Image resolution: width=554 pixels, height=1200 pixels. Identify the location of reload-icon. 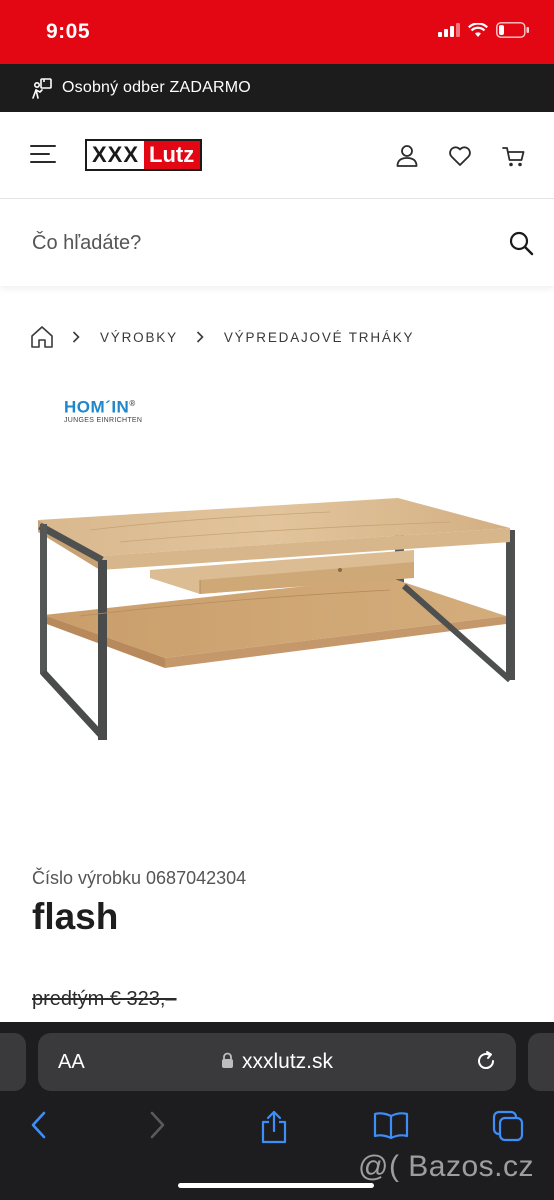
(486, 1061).